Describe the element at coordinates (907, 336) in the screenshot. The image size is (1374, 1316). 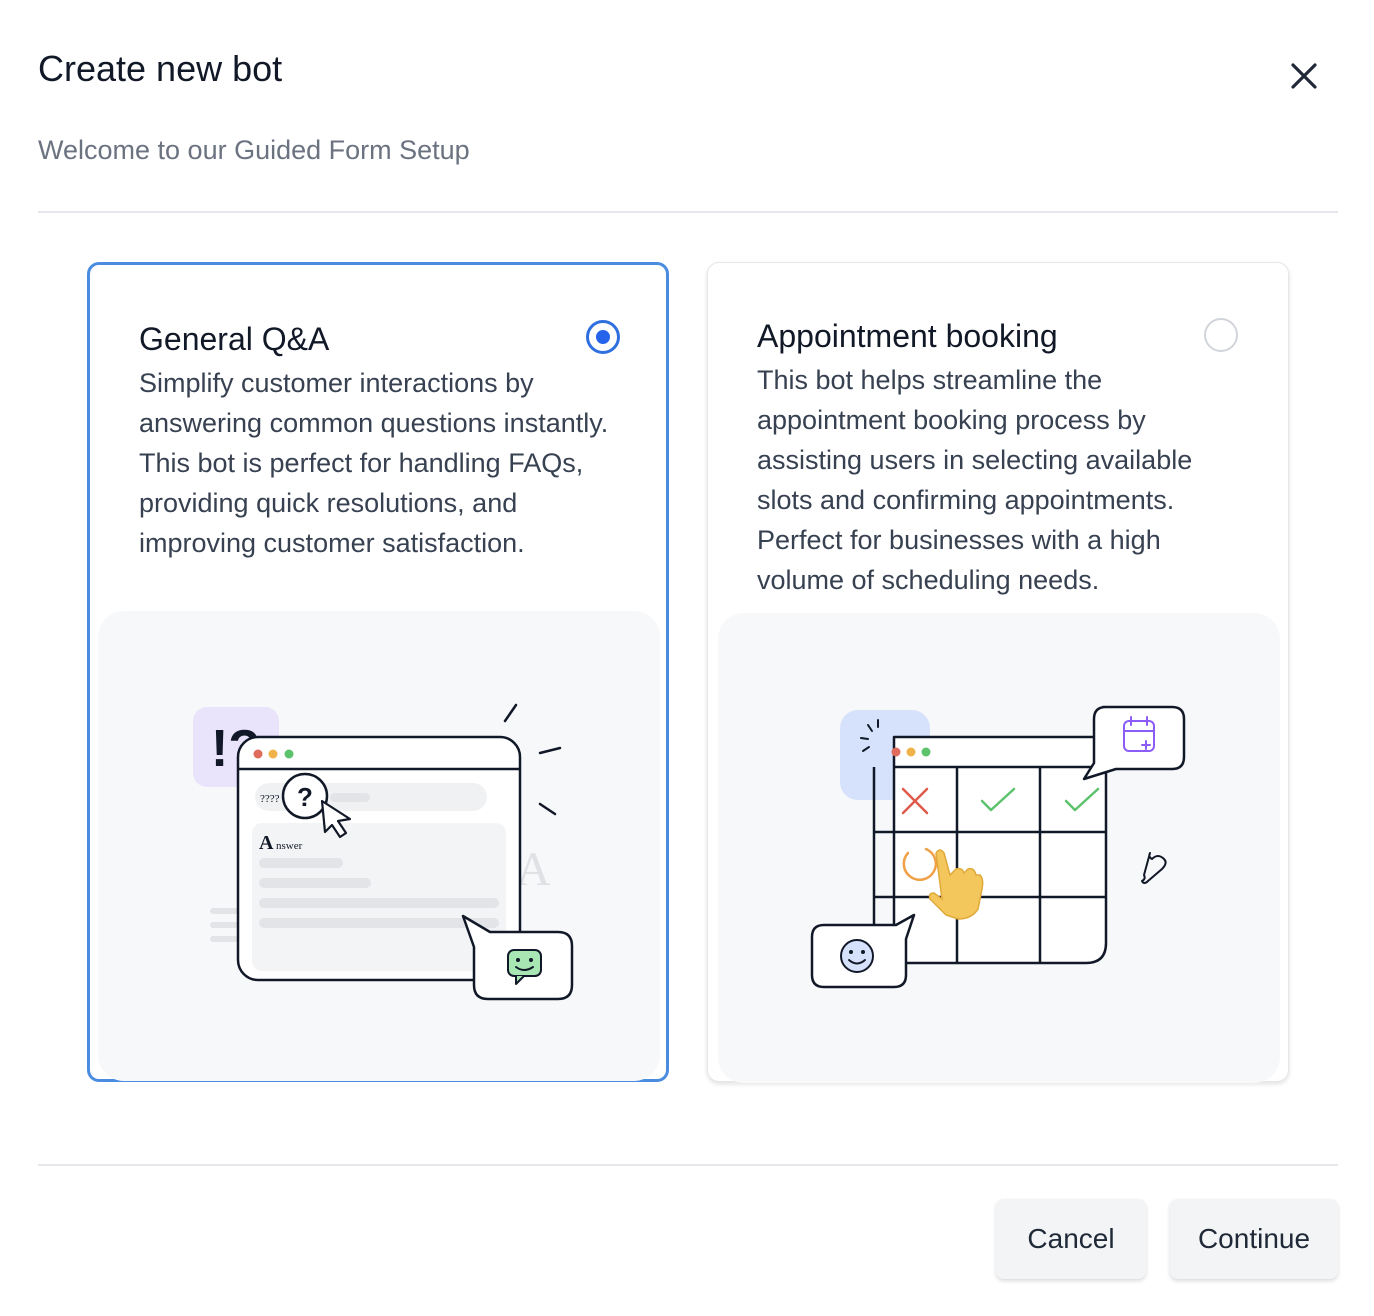
I see `card-title: Appointment booking` at that location.